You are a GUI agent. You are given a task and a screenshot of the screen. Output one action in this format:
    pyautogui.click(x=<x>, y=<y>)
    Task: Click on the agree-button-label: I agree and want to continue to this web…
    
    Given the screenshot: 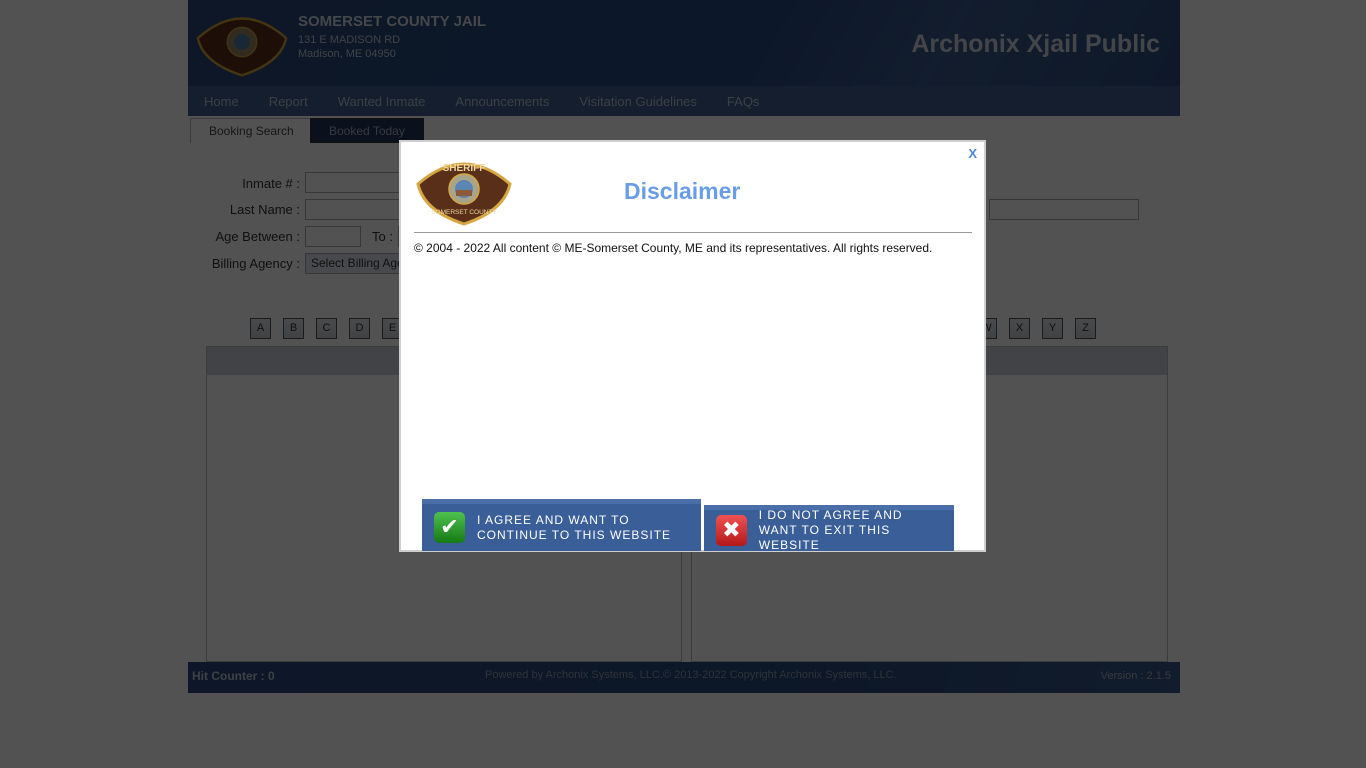 What is the action you would take?
    pyautogui.click(x=574, y=528)
    